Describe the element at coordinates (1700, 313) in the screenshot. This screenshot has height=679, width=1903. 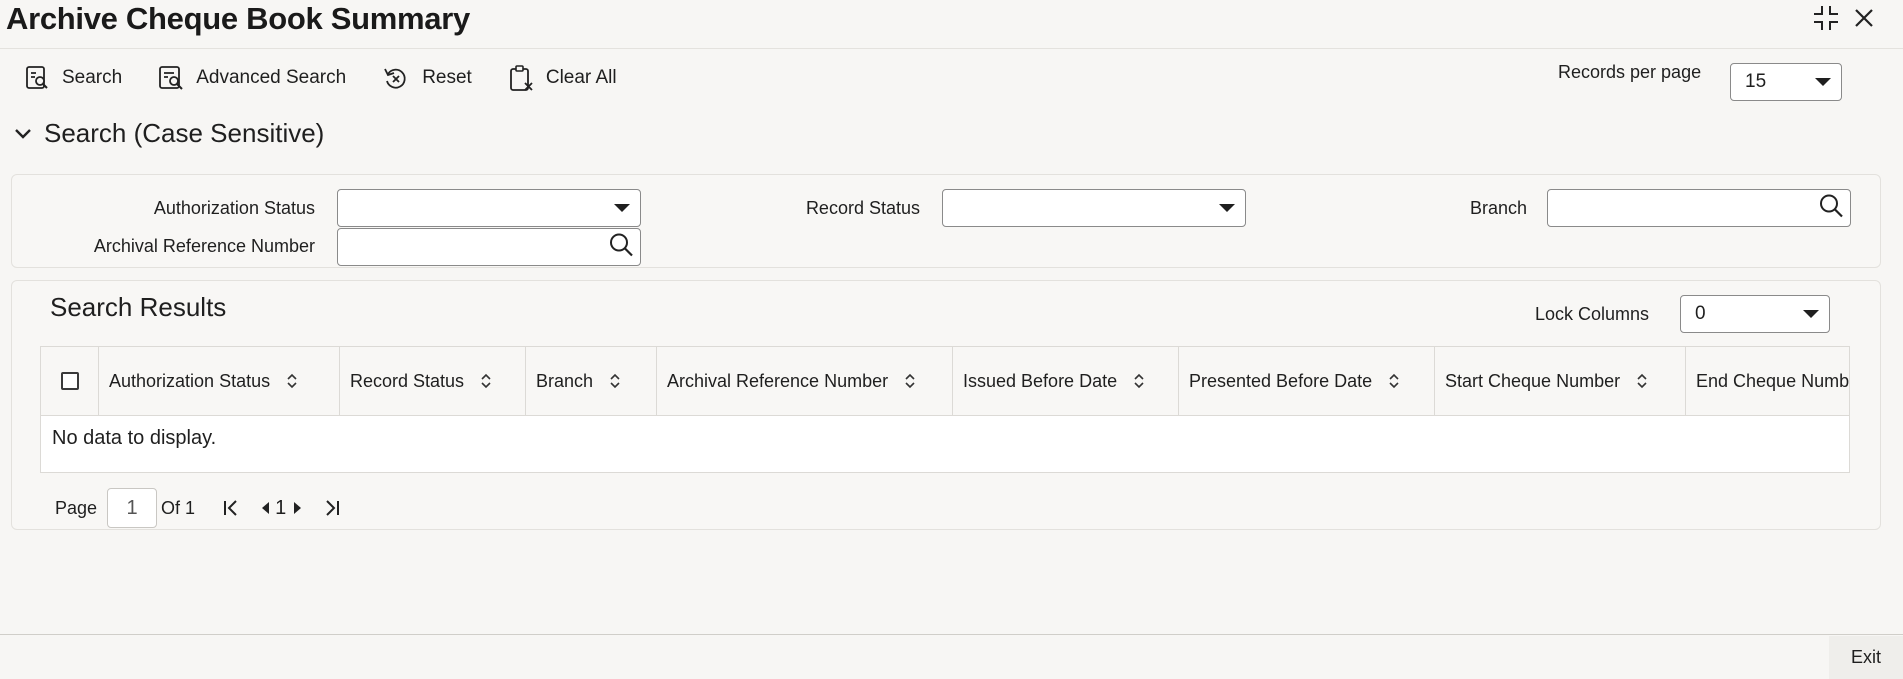
I see `lock-columns-value: 0` at that location.